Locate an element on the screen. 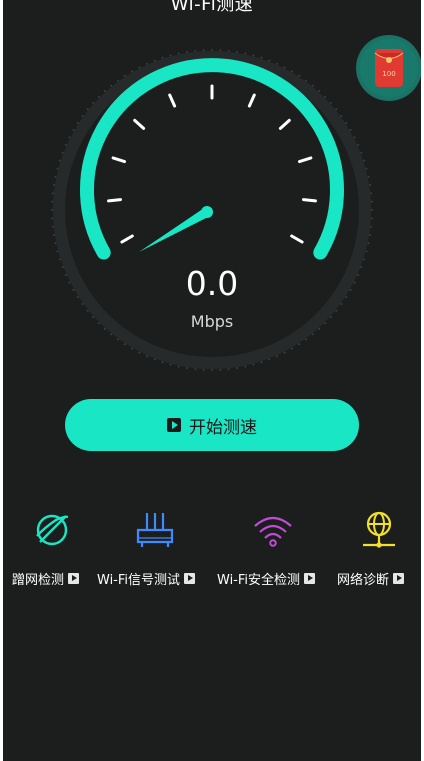  tool-item-security-check: Wi-Fi安全检测 is located at coordinates (266, 578).